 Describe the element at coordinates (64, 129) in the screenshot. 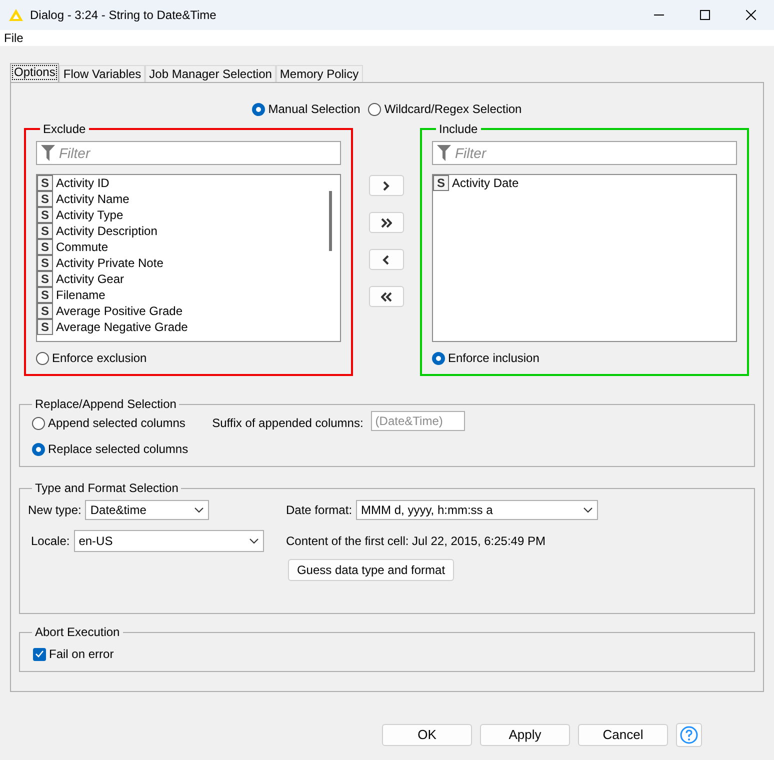

I see `group-title: Exclude` at that location.